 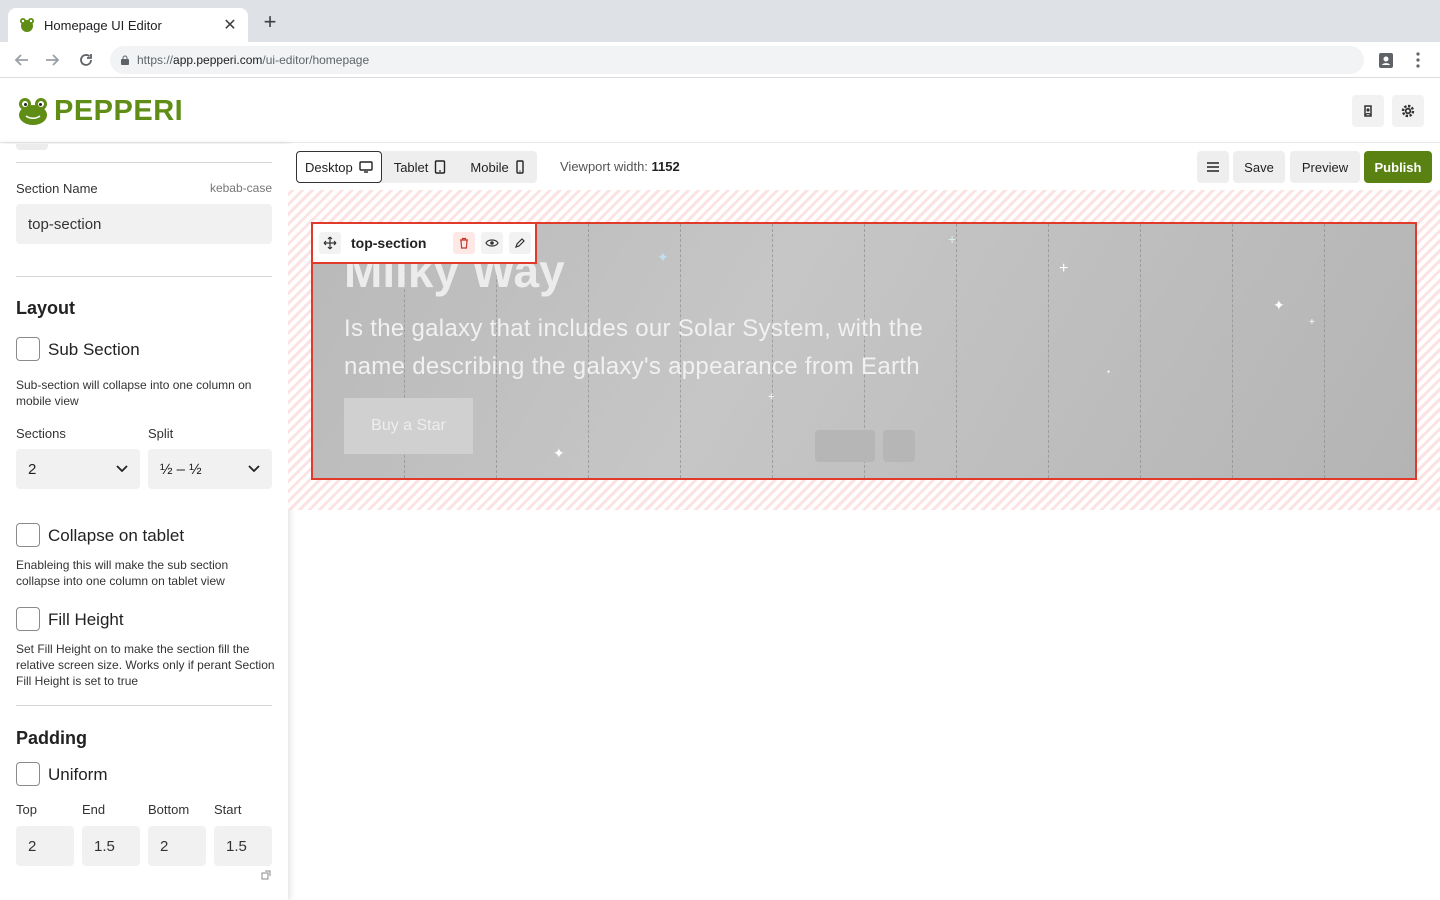 I want to click on gear-icon, so click(x=1408, y=111).